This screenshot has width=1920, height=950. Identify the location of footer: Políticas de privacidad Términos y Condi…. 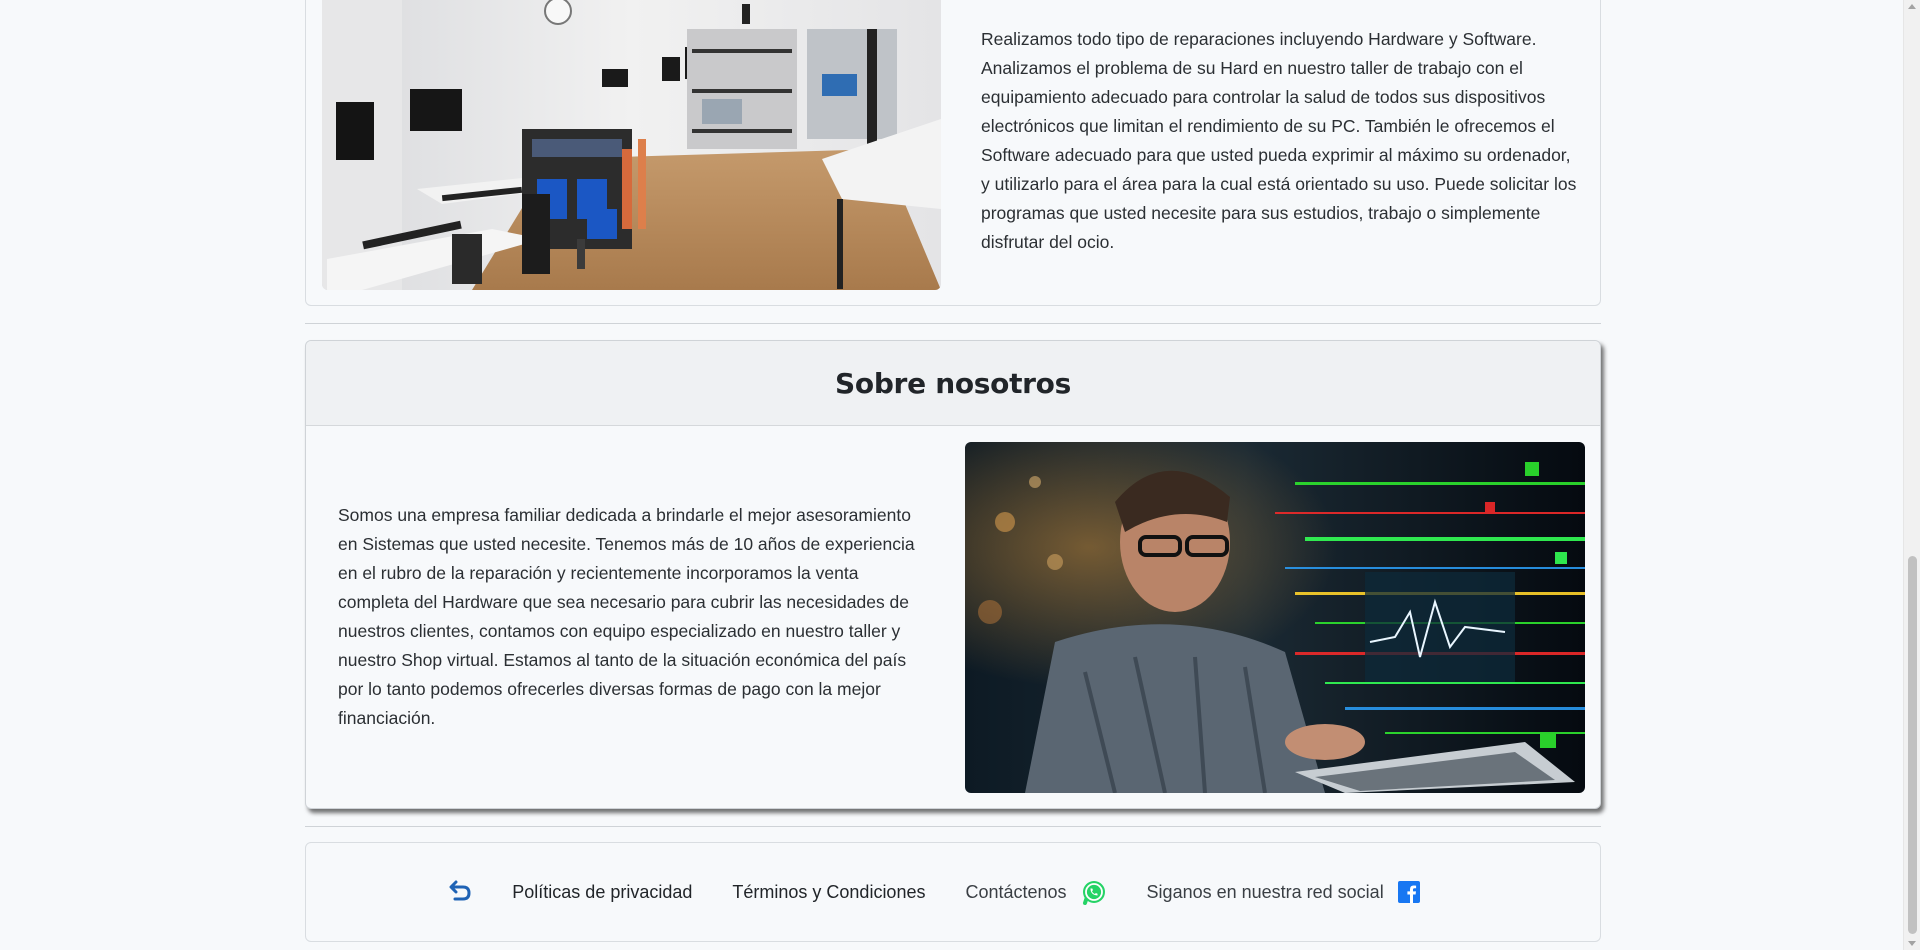
(953, 892).